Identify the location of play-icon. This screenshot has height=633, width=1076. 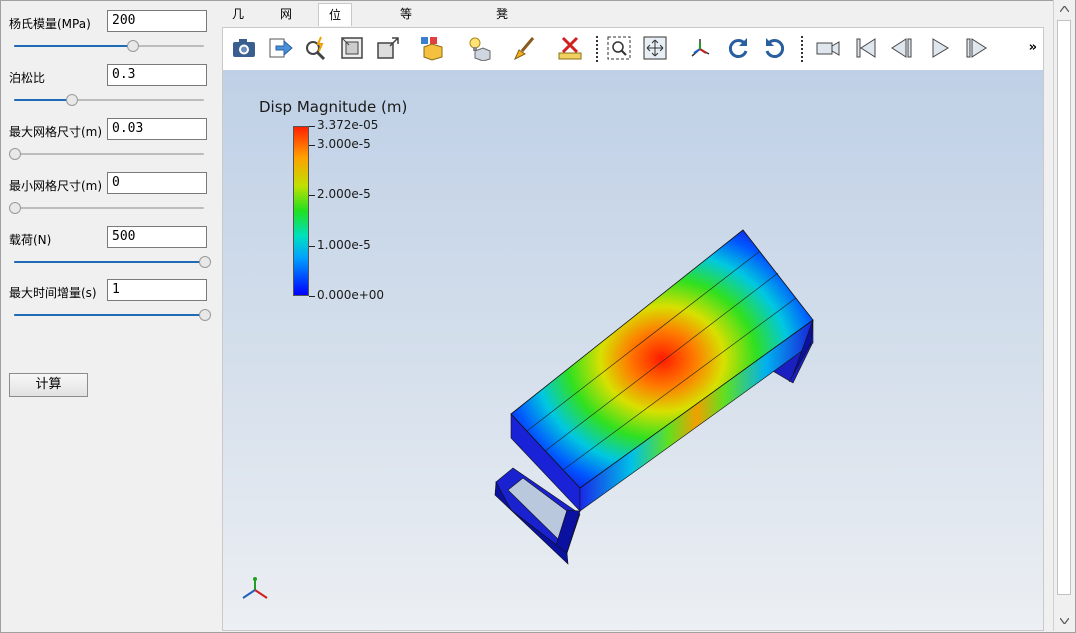
(940, 48).